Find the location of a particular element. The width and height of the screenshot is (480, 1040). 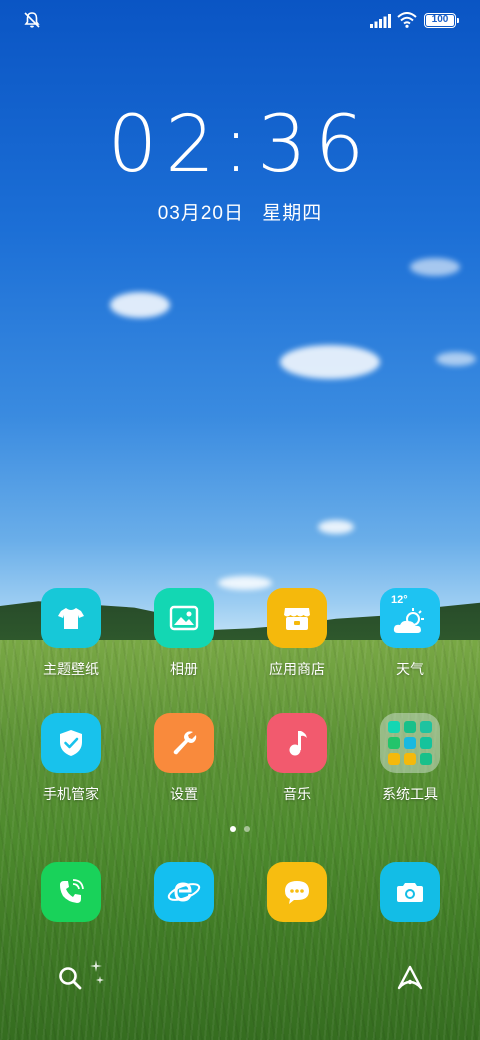

page-indicator is located at coordinates (240, 829).